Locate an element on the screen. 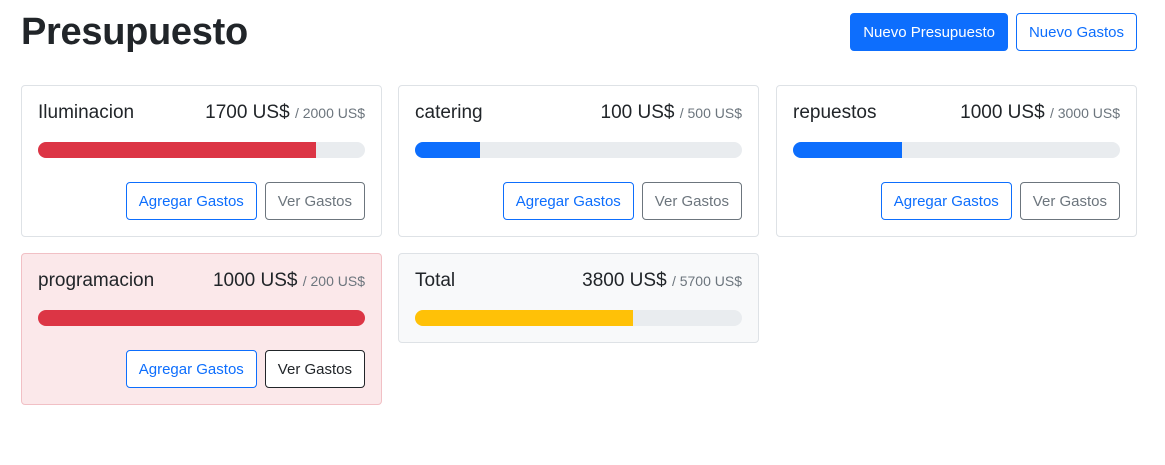  budget-amount: 1000 US$ / 3000 US$ is located at coordinates (1040, 113).